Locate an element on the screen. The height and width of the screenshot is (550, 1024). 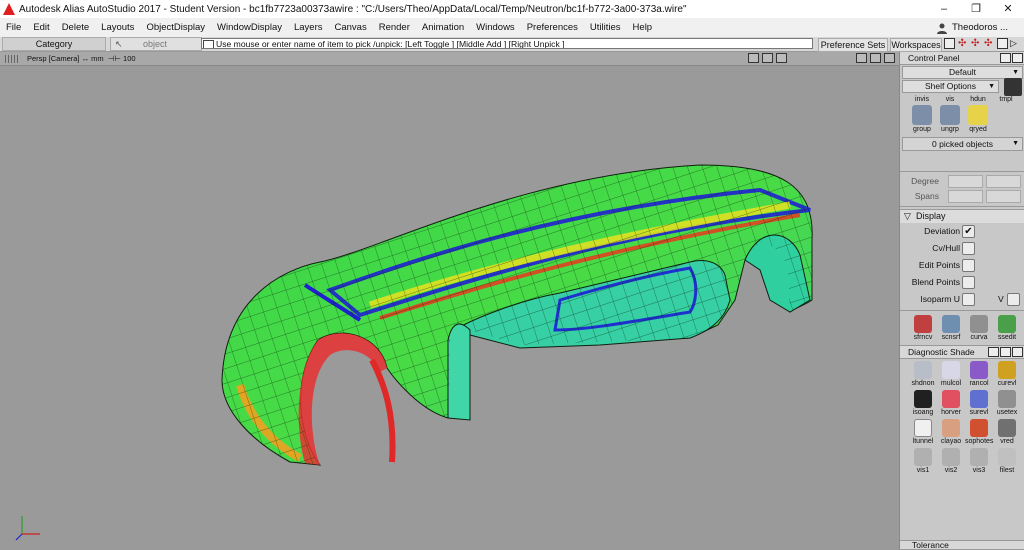
shelf-tool: tmpl is located at coordinates (1006, 99).